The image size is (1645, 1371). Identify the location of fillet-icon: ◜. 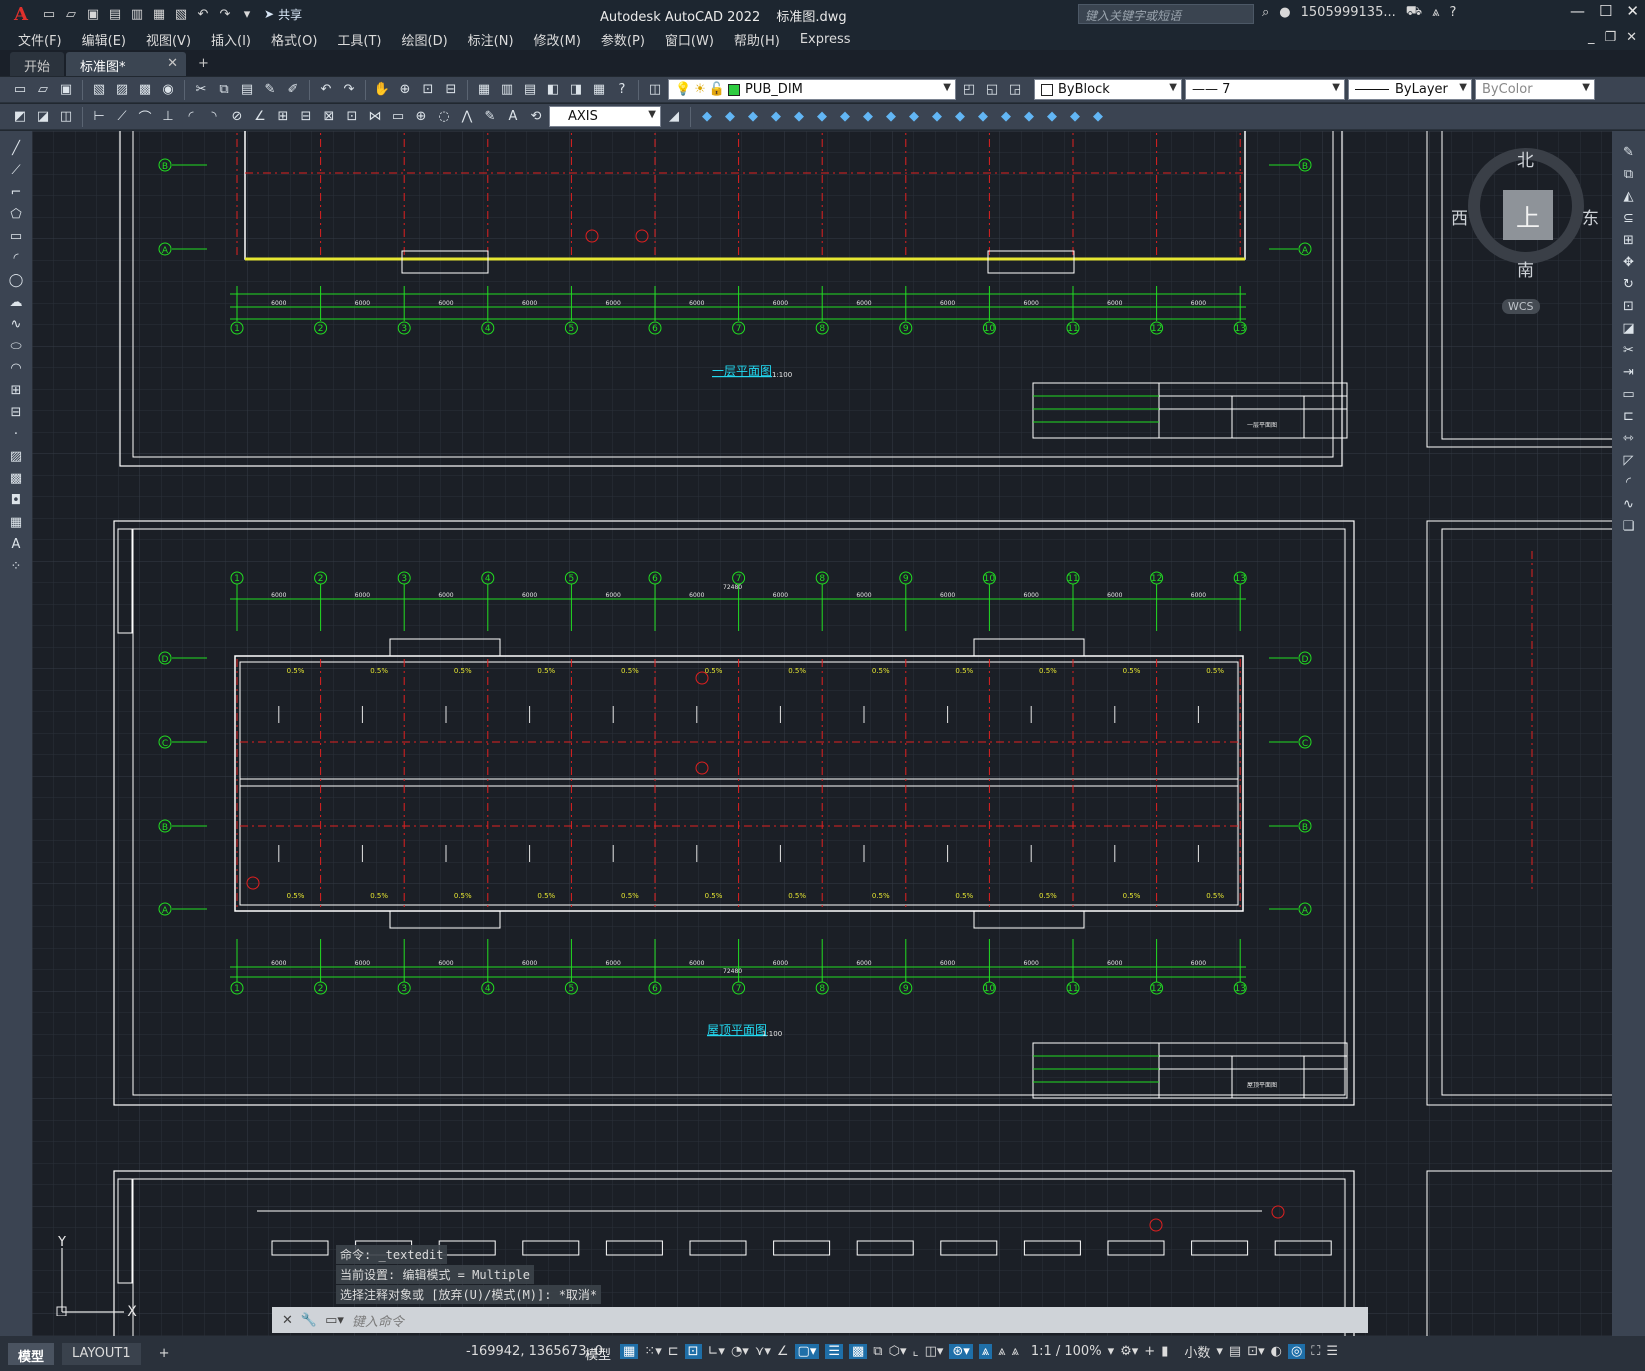
(1629, 482).